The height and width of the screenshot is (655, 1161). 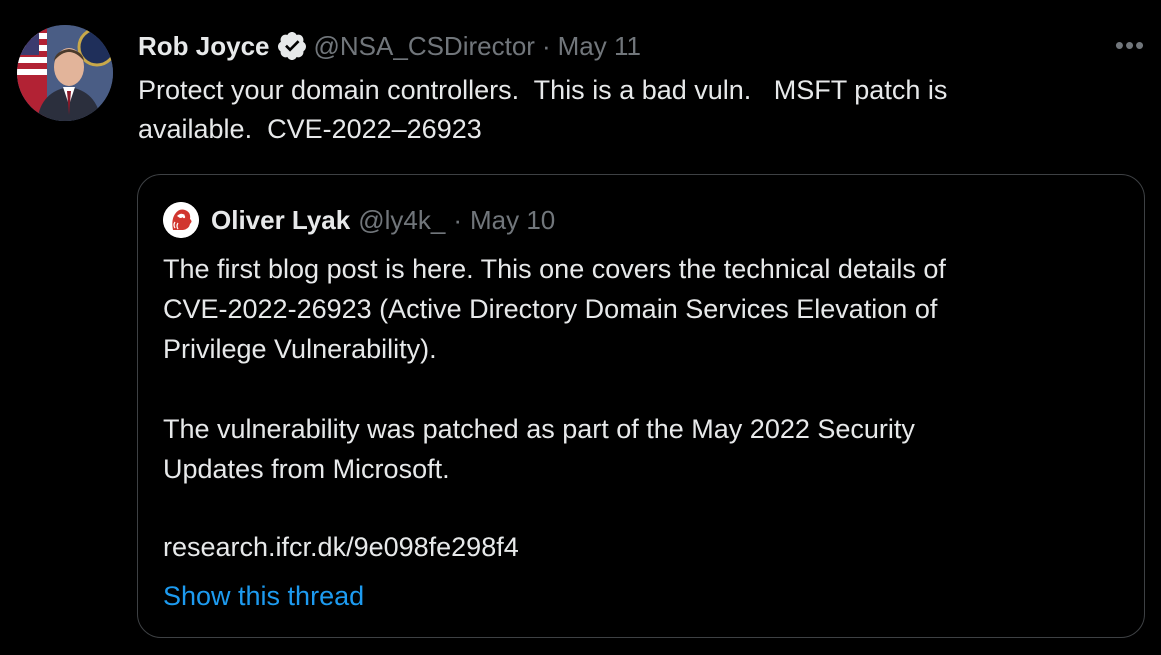 I want to click on quoted-author-handle: @ly4k_, so click(x=401, y=220).